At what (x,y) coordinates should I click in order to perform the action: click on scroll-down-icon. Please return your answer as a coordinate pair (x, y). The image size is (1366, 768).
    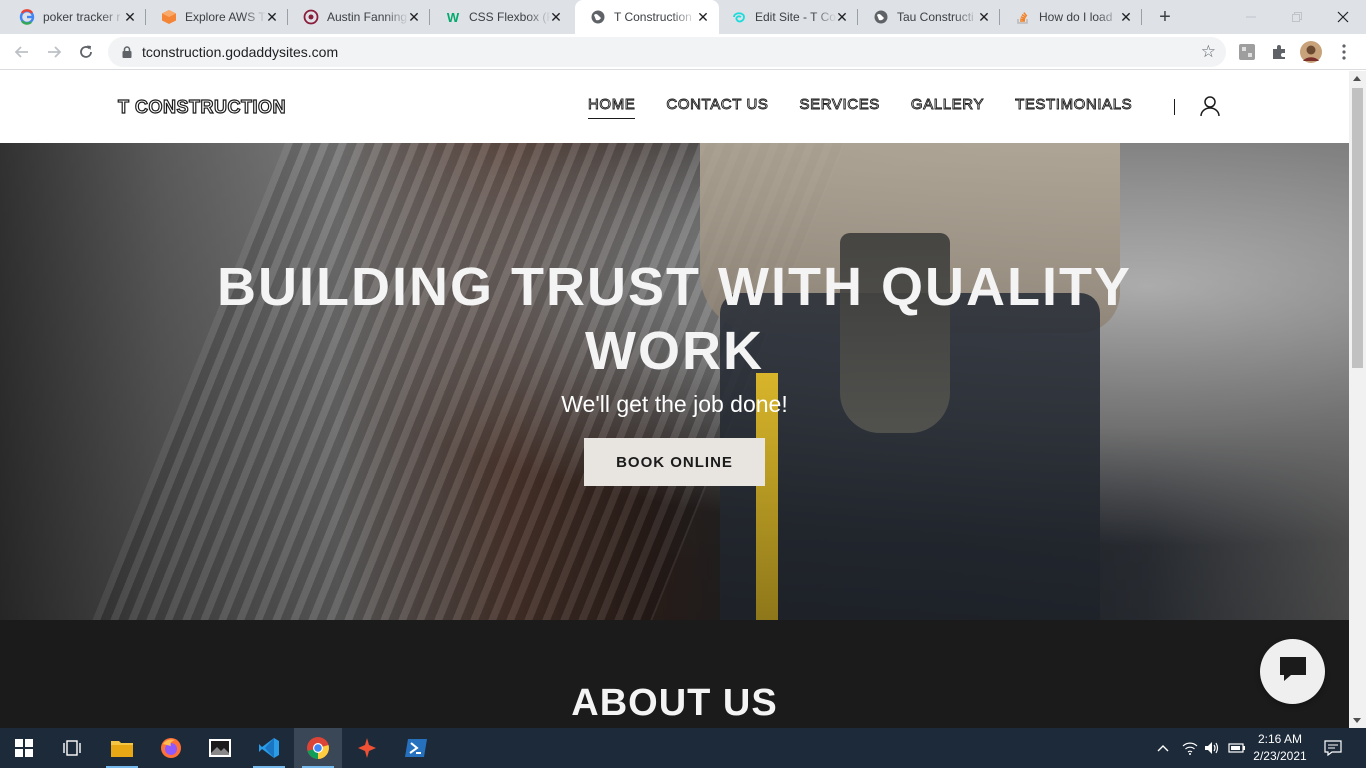
    Looking at the image, I should click on (1357, 720).